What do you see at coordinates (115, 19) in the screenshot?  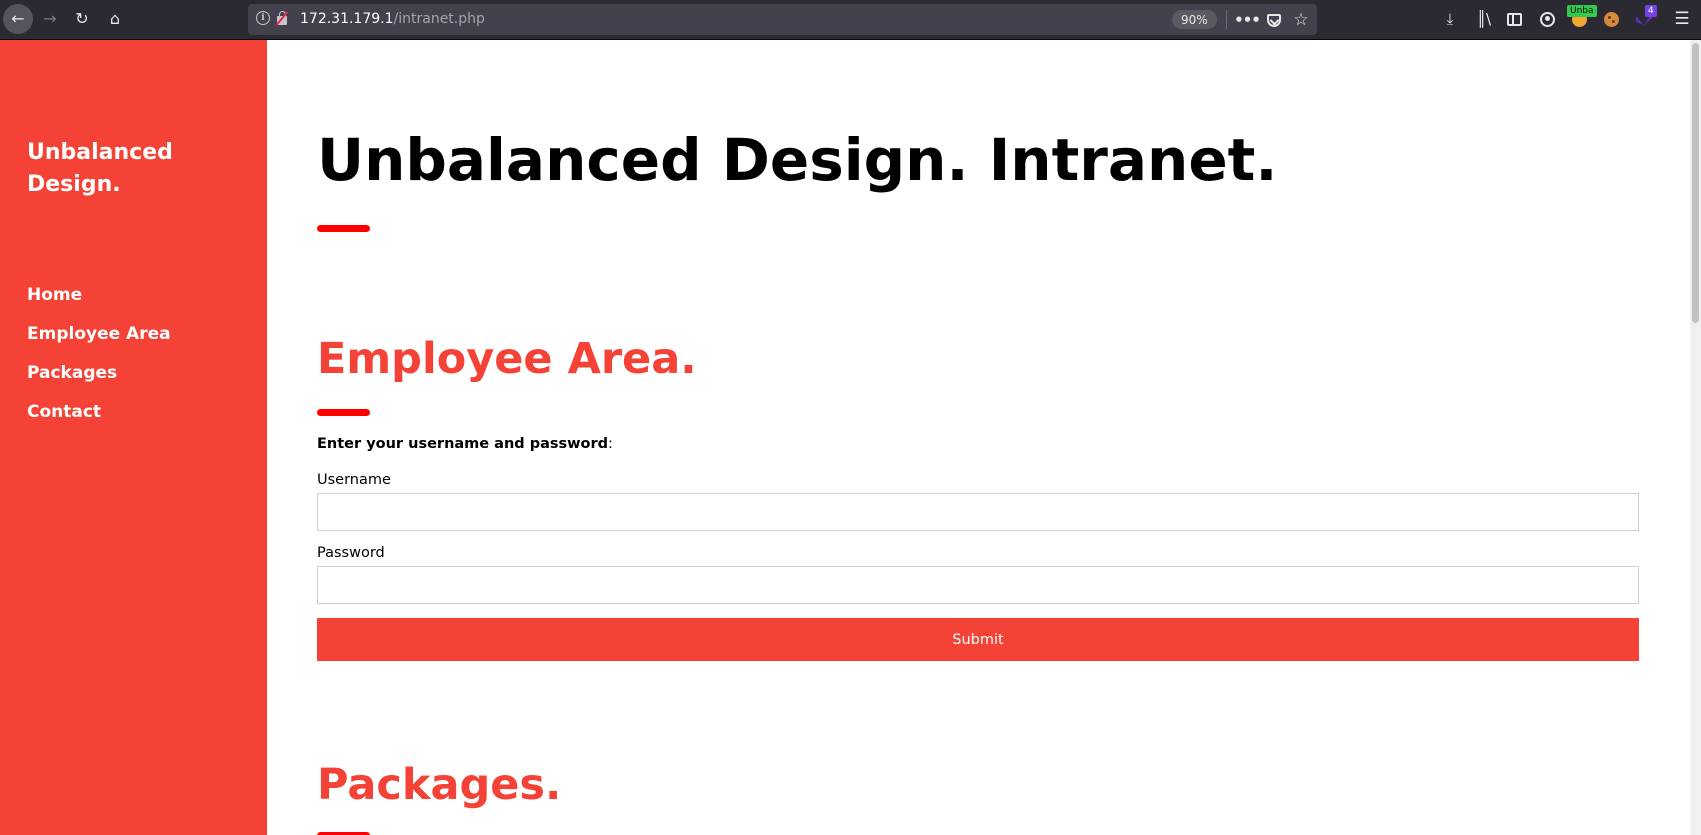 I see `home-icon: ⌂` at bounding box center [115, 19].